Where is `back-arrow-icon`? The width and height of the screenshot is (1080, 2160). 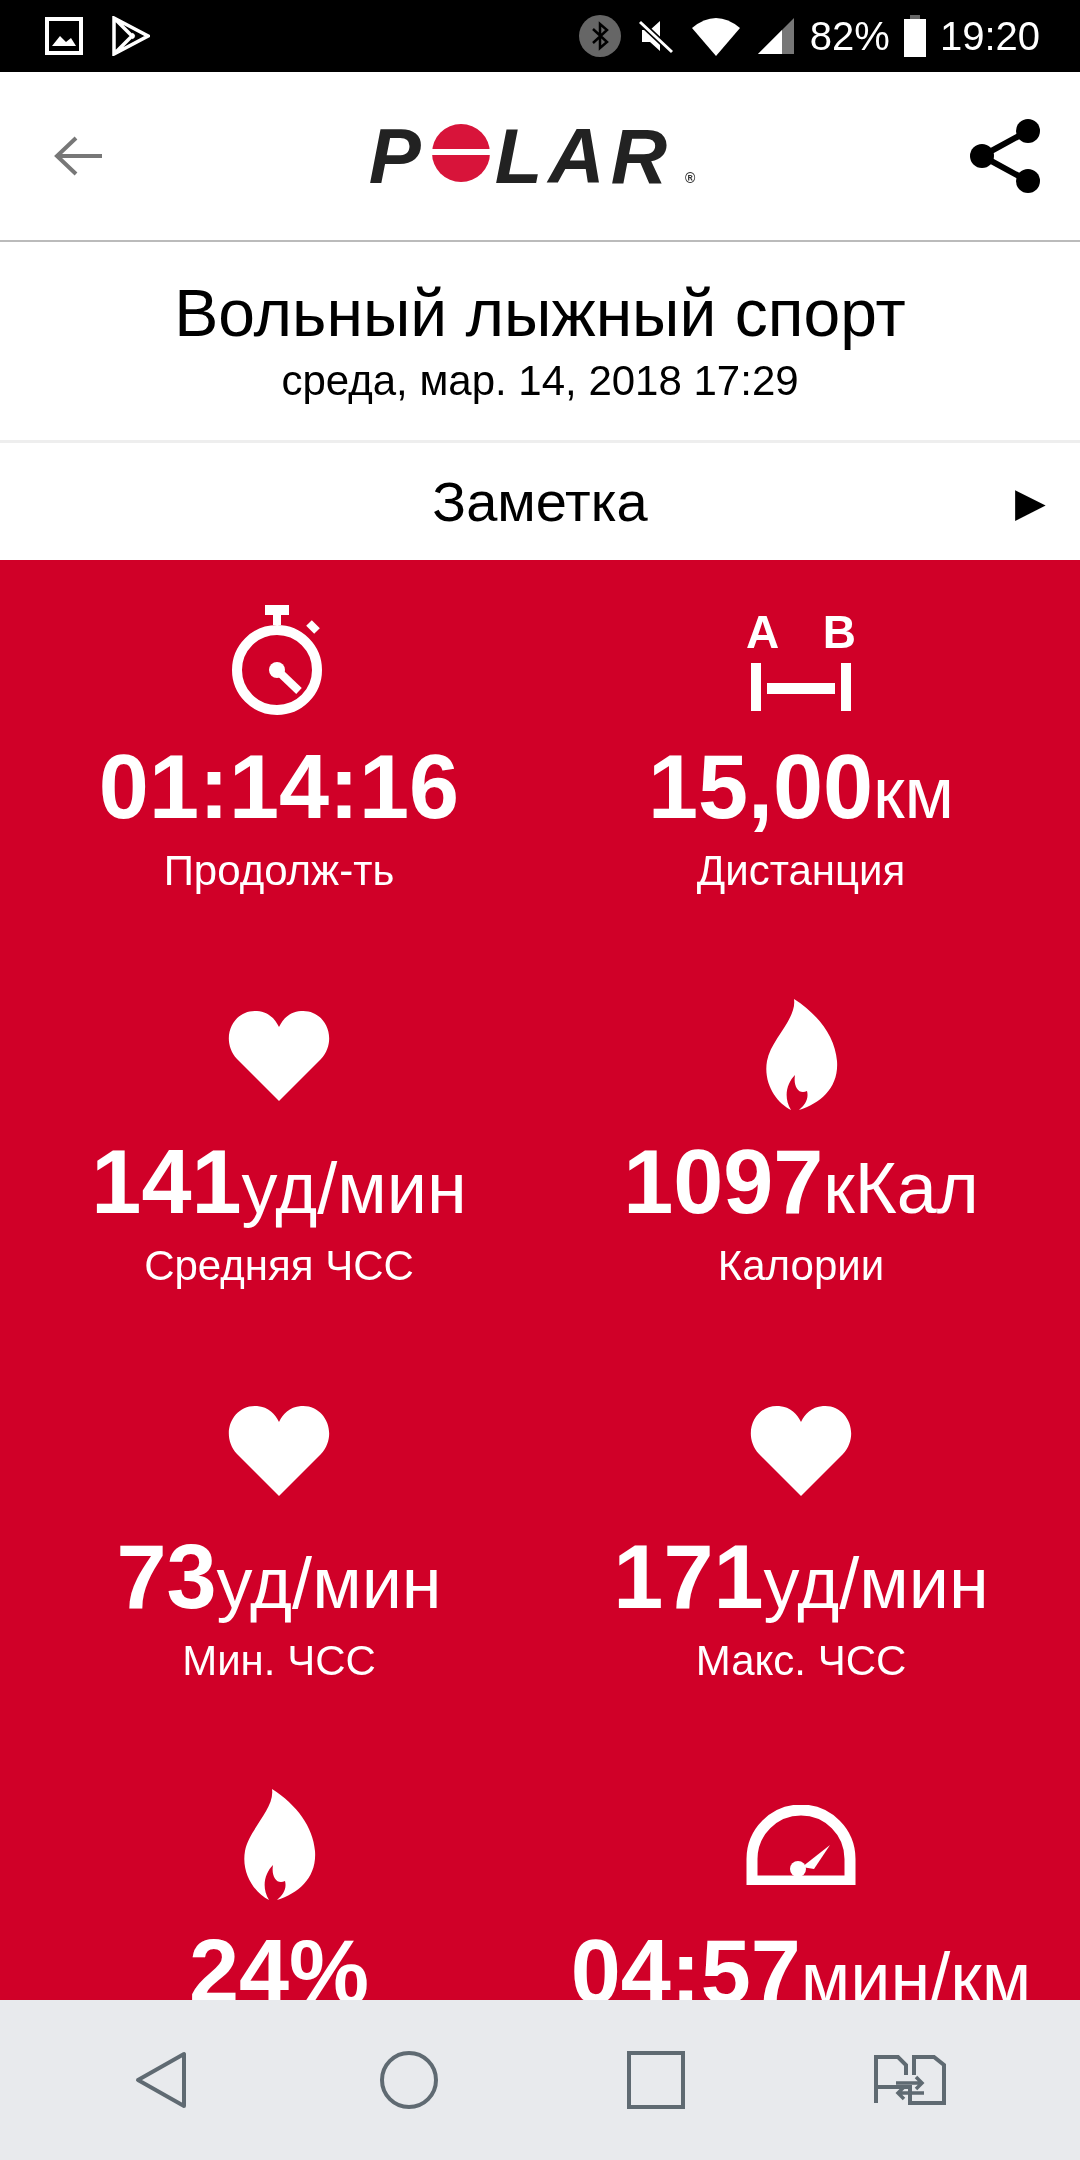 back-arrow-icon is located at coordinates (78, 156).